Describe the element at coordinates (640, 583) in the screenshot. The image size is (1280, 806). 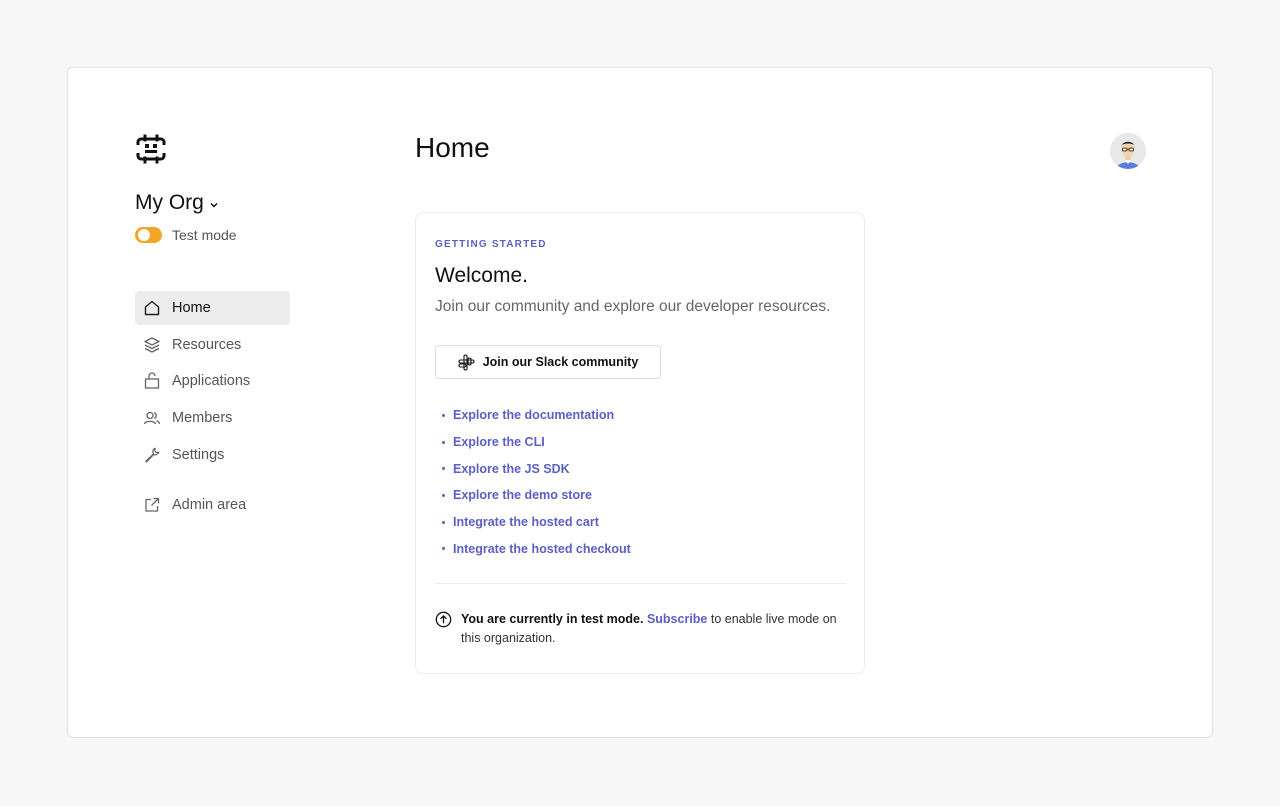
I see `card-divider` at that location.